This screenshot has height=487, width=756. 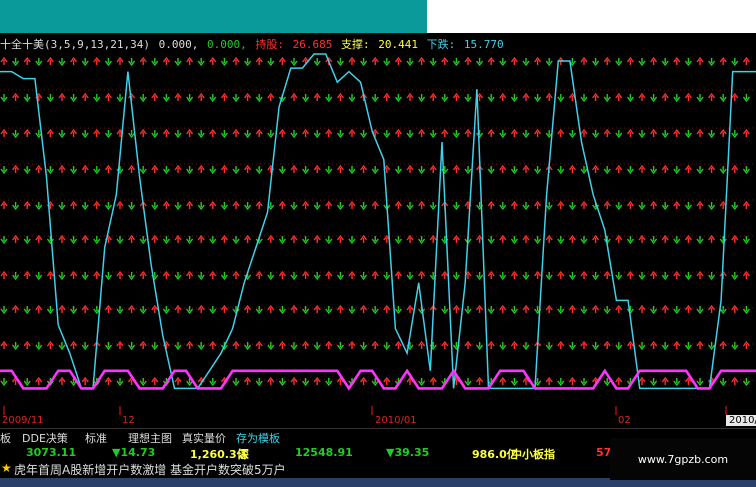 What do you see at coordinates (408, 452) in the screenshot?
I see `sz-change: ▼39.35` at bounding box center [408, 452].